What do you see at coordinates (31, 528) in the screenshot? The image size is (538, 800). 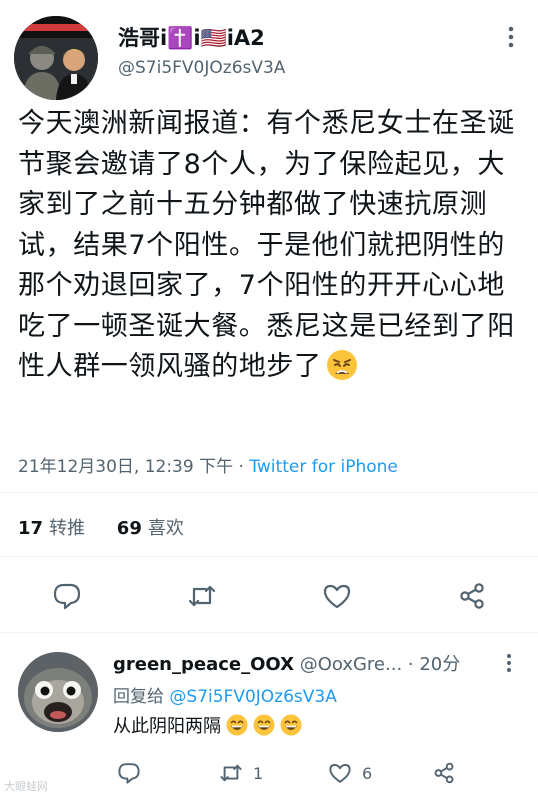 I see `retweets-count: 17` at bounding box center [31, 528].